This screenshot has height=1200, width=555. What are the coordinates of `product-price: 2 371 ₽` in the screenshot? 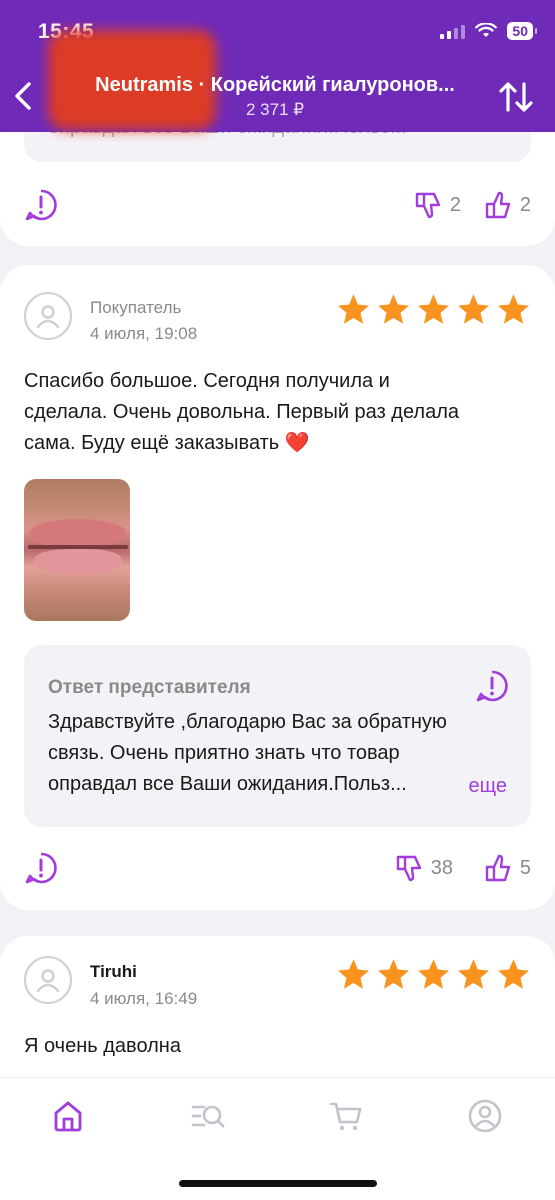 It's located at (275, 109).